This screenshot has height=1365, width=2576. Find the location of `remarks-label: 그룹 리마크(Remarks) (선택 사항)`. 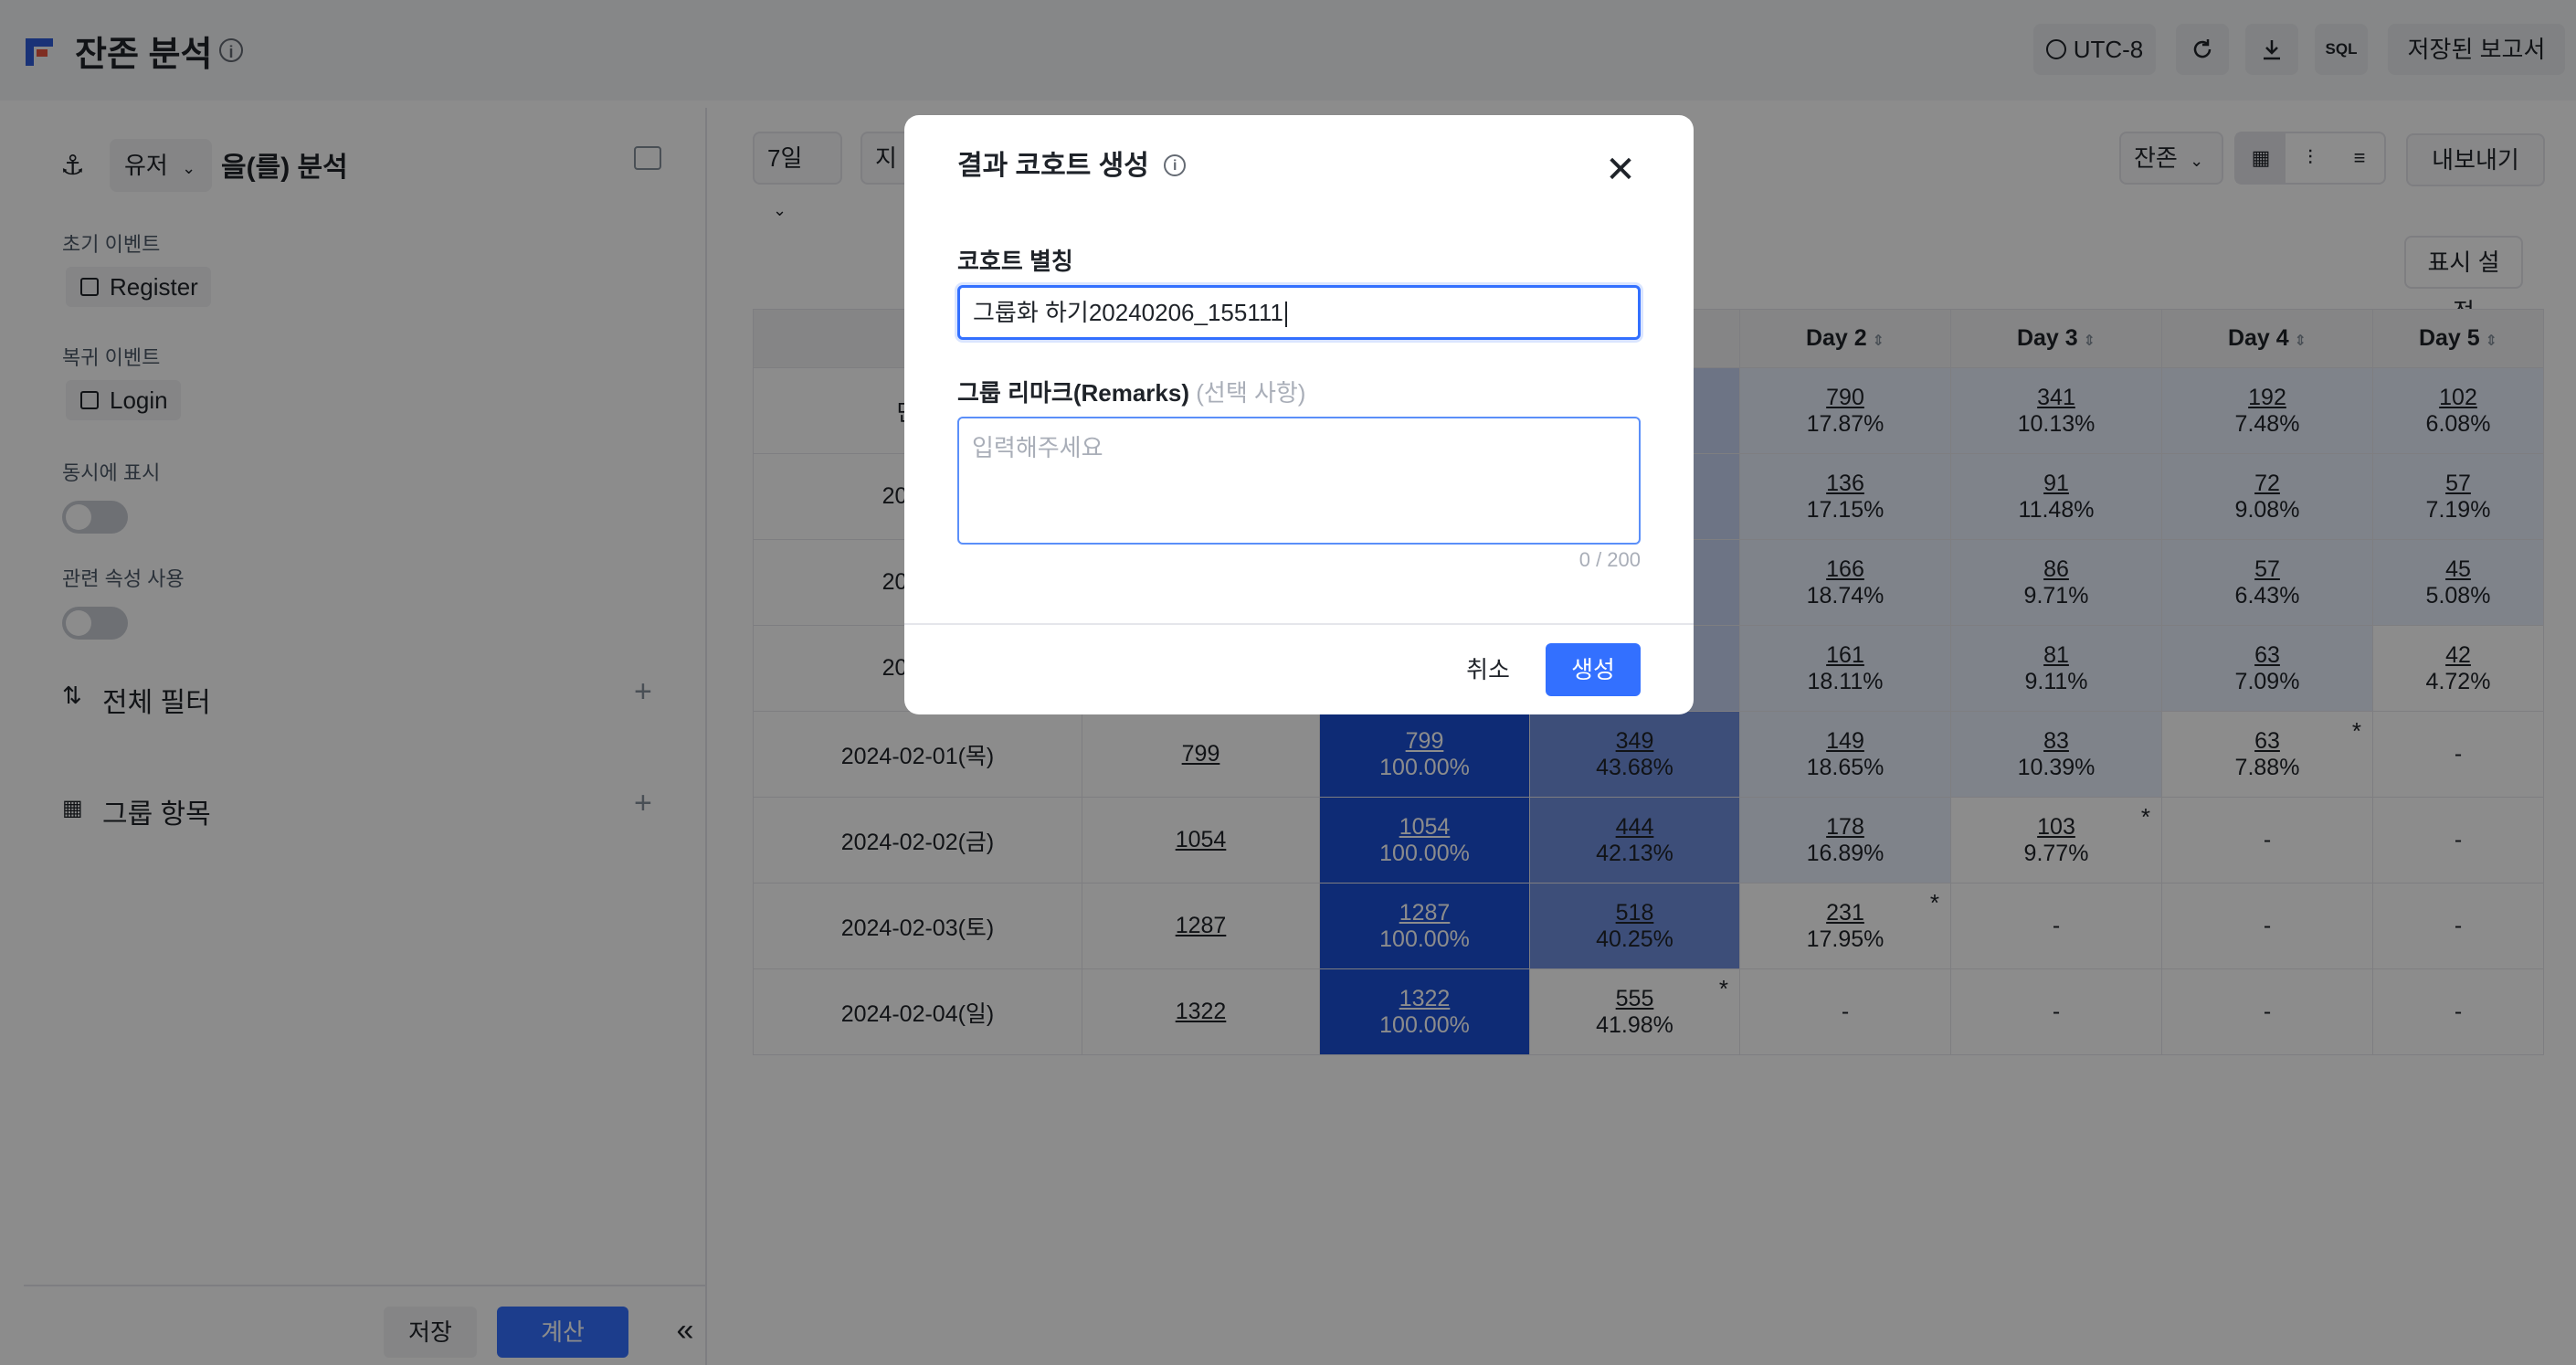

remarks-label: 그룹 리마크(Remarks) (선택 사항) is located at coordinates (1131, 392).